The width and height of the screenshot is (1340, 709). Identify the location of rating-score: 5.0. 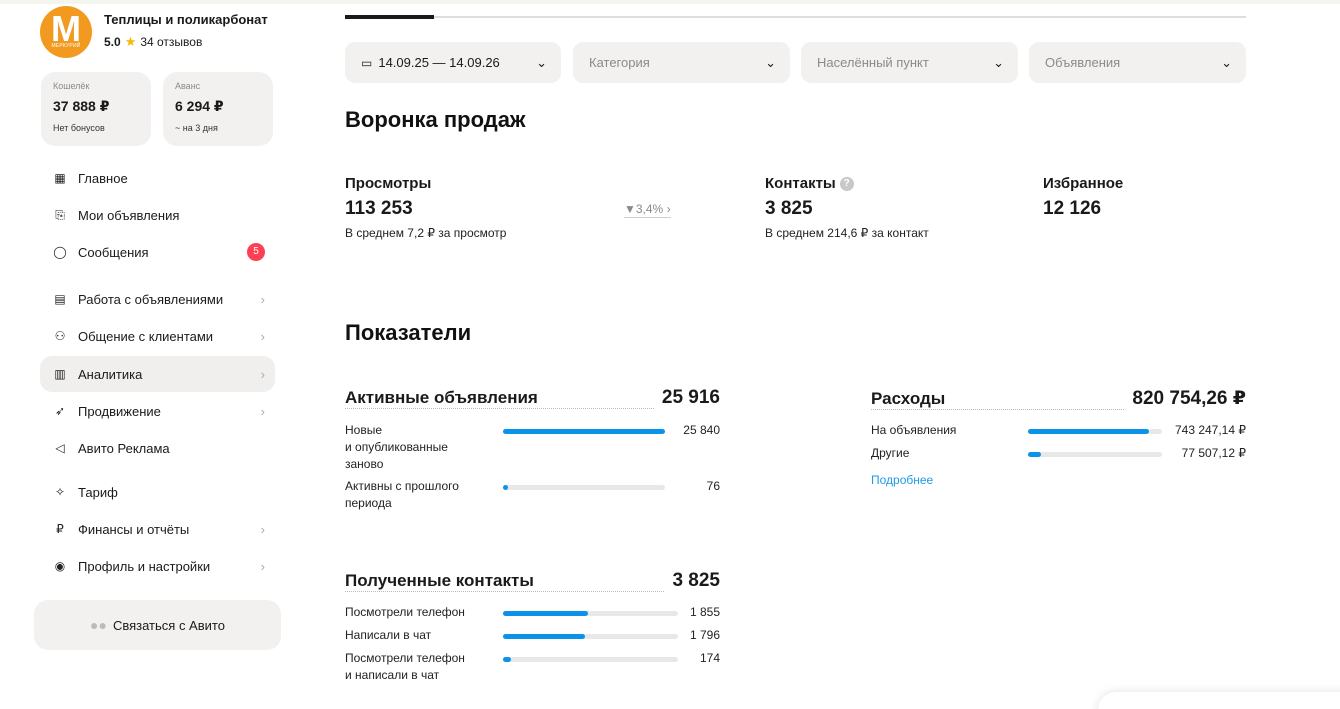
(112, 42).